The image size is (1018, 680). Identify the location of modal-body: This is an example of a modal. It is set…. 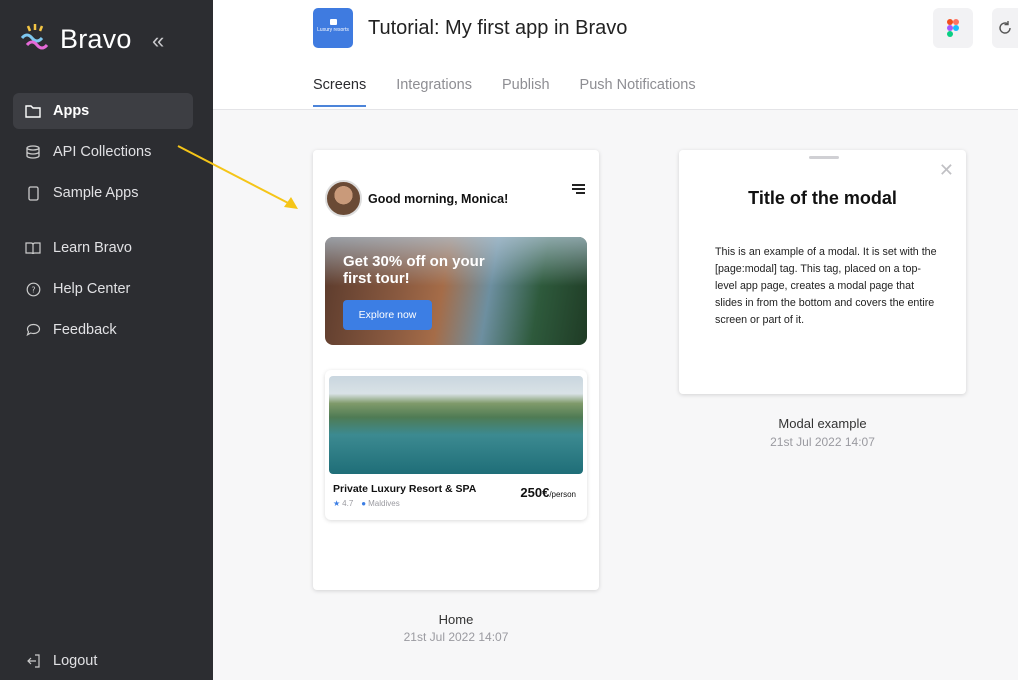
(826, 286).